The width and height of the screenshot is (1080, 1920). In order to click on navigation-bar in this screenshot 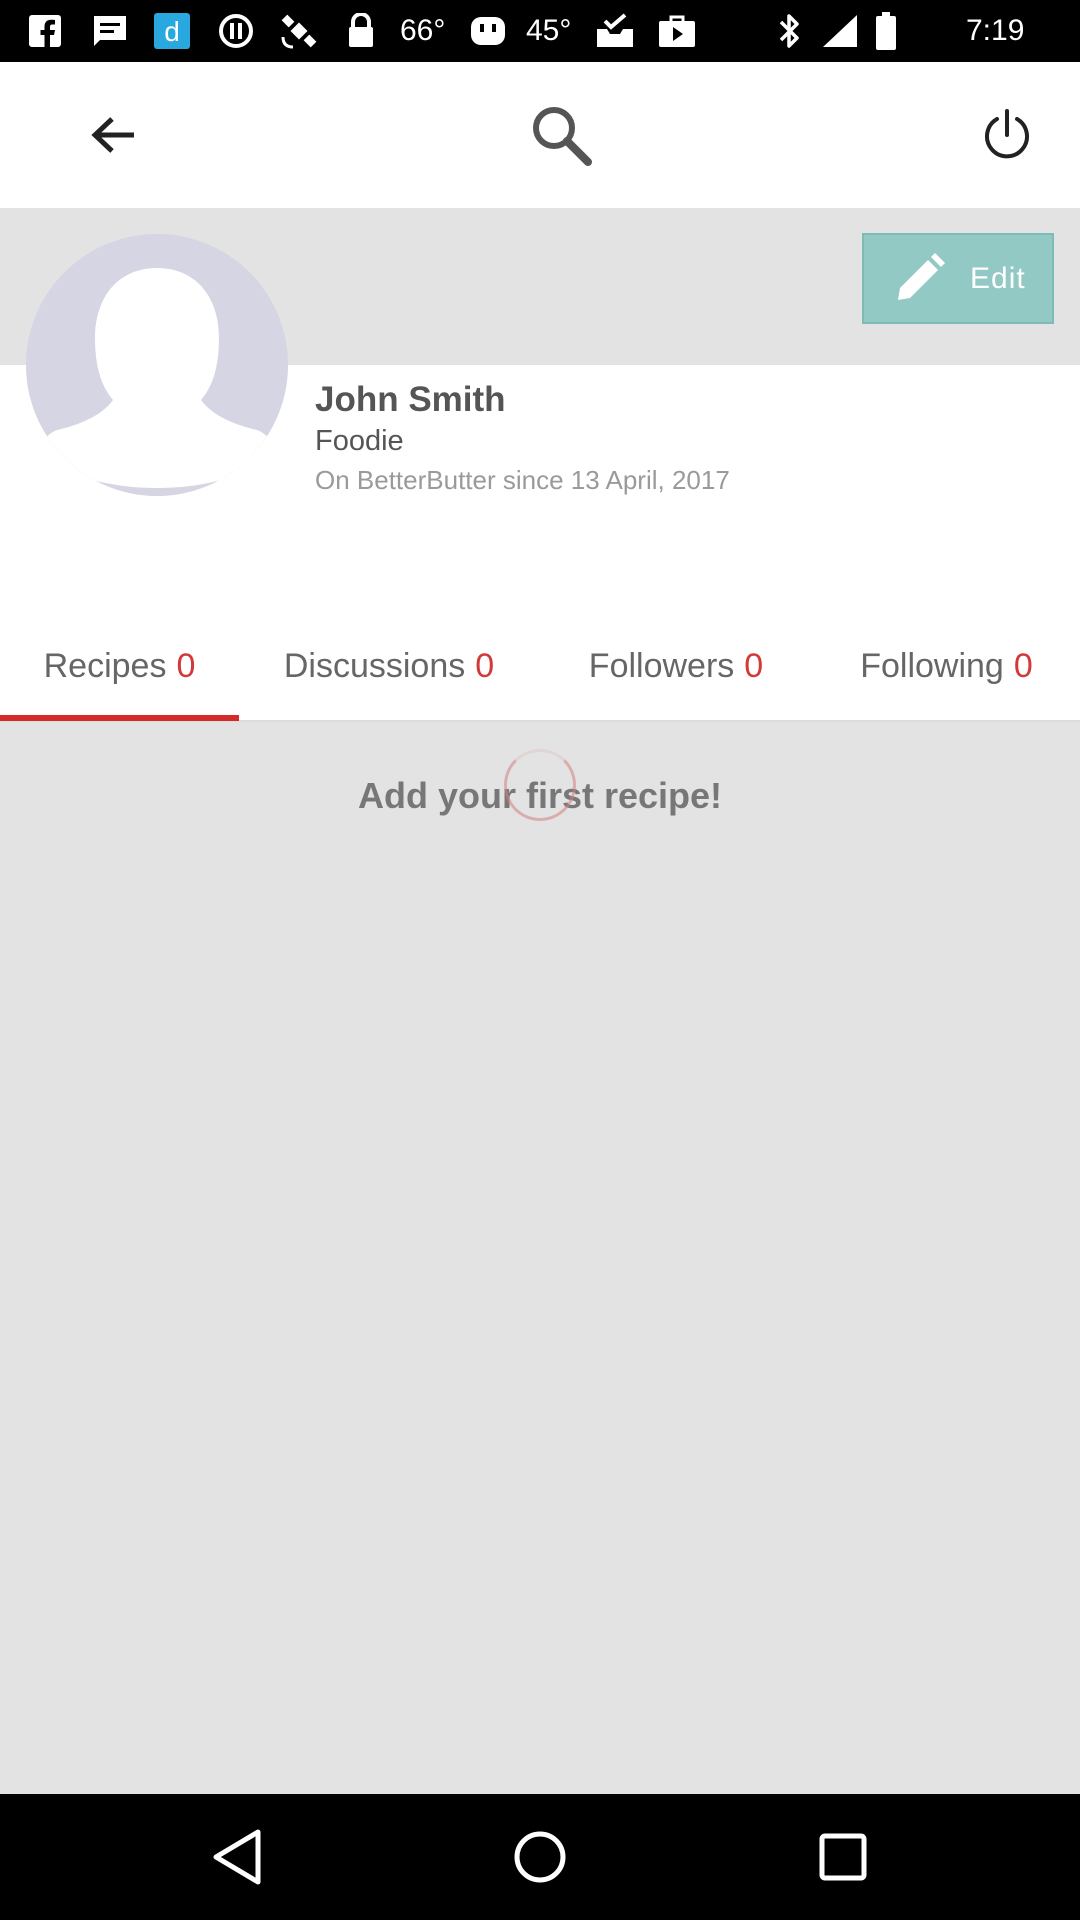, I will do `click(540, 1857)`.